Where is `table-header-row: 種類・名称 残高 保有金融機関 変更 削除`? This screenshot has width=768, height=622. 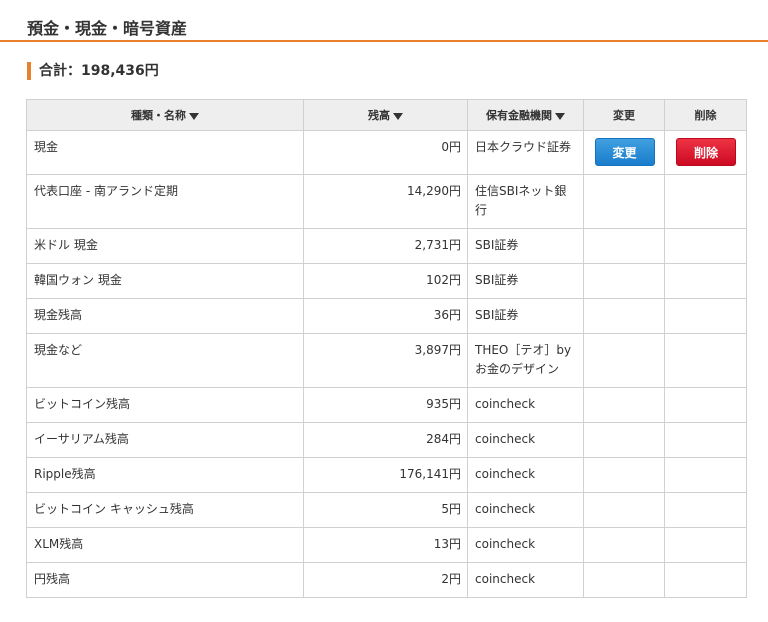 table-header-row: 種類・名称 残高 保有金融機関 変更 削除 is located at coordinates (386, 115).